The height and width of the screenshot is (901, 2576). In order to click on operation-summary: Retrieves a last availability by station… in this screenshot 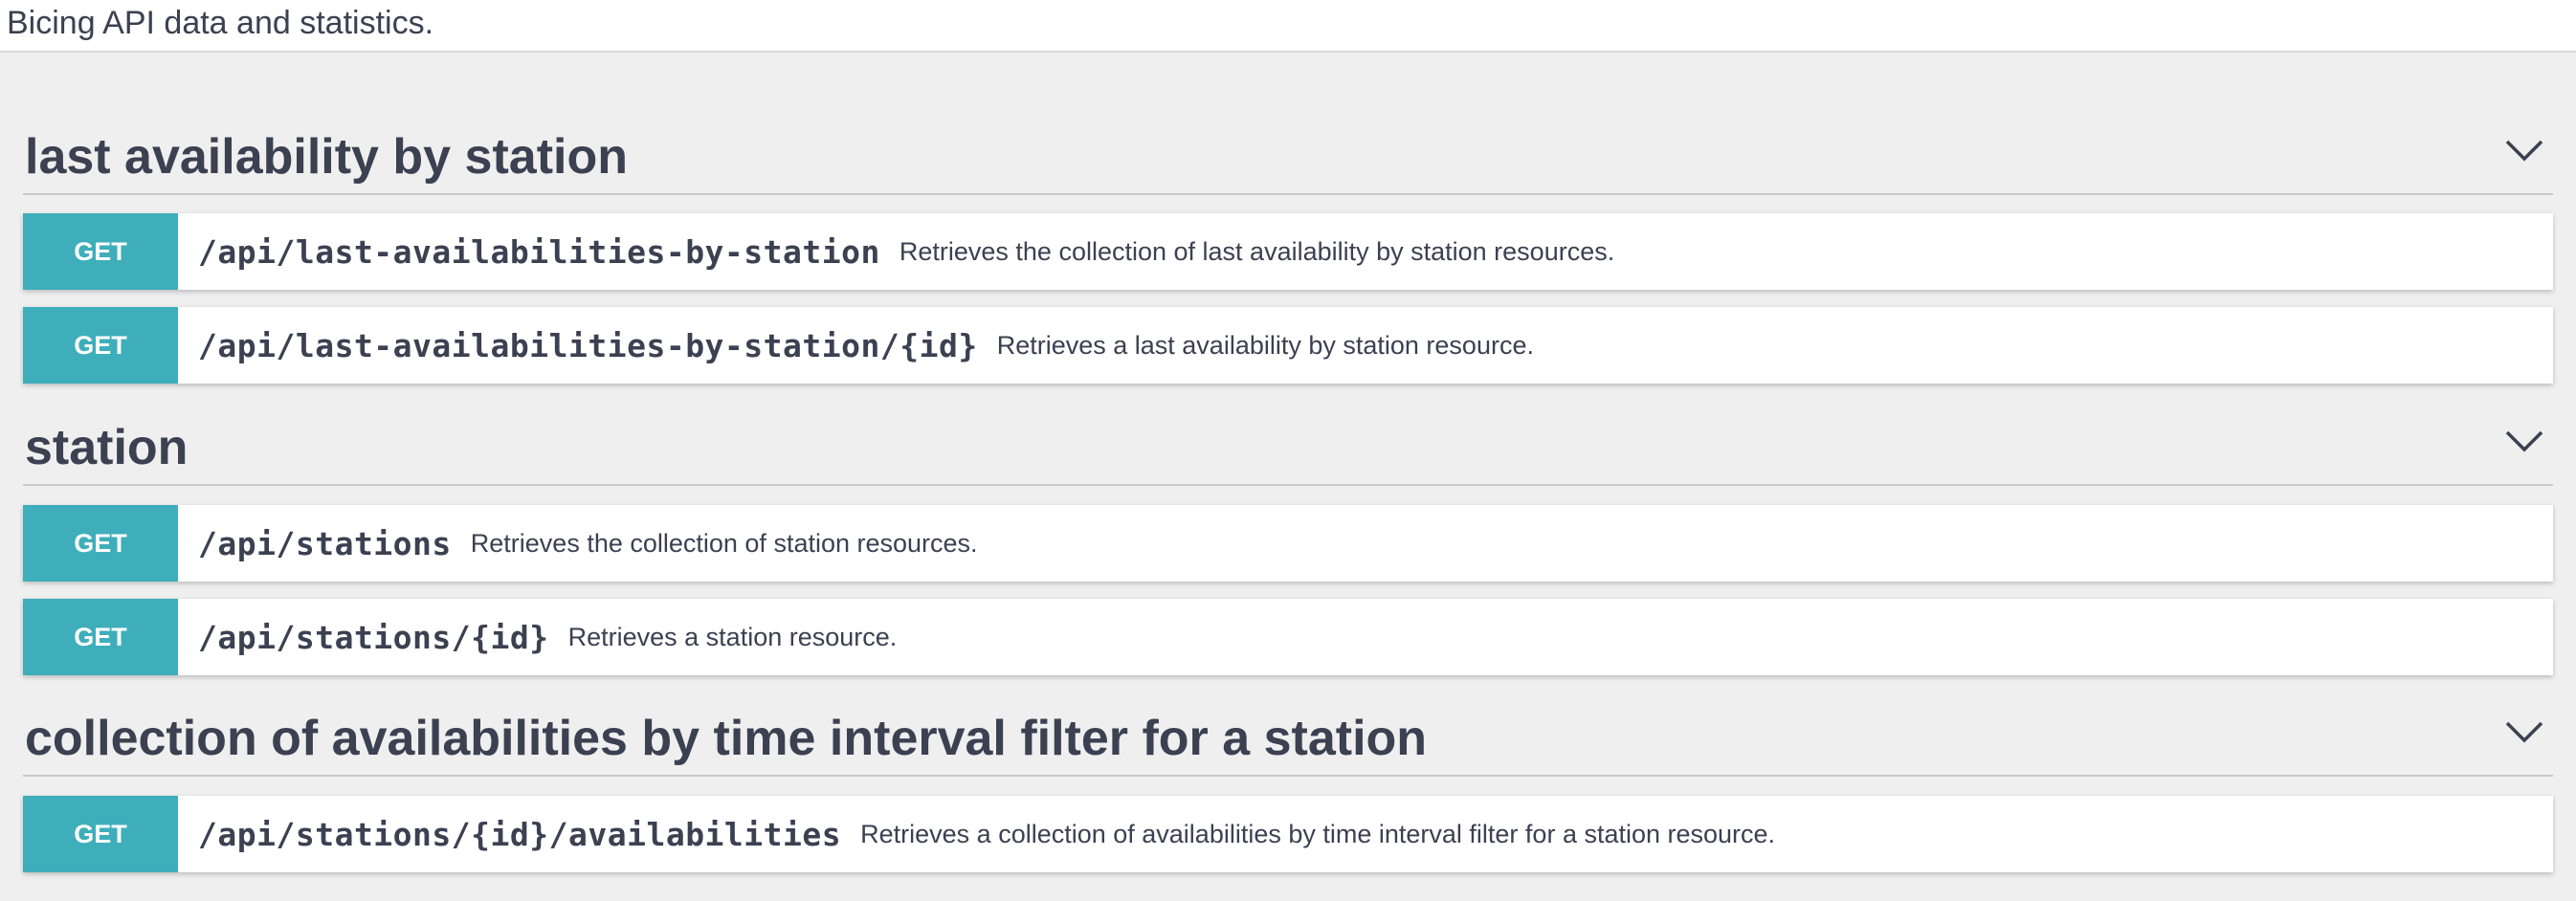, I will do `click(1265, 345)`.